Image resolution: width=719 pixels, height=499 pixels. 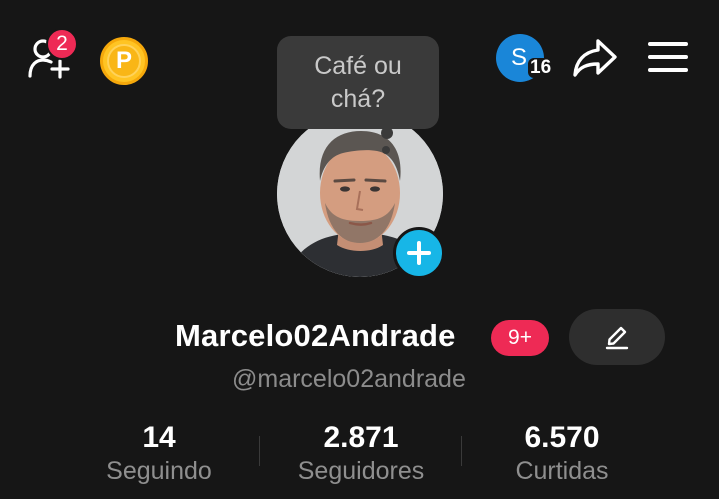 What do you see at coordinates (159, 437) in the screenshot?
I see `following-count: 14` at bounding box center [159, 437].